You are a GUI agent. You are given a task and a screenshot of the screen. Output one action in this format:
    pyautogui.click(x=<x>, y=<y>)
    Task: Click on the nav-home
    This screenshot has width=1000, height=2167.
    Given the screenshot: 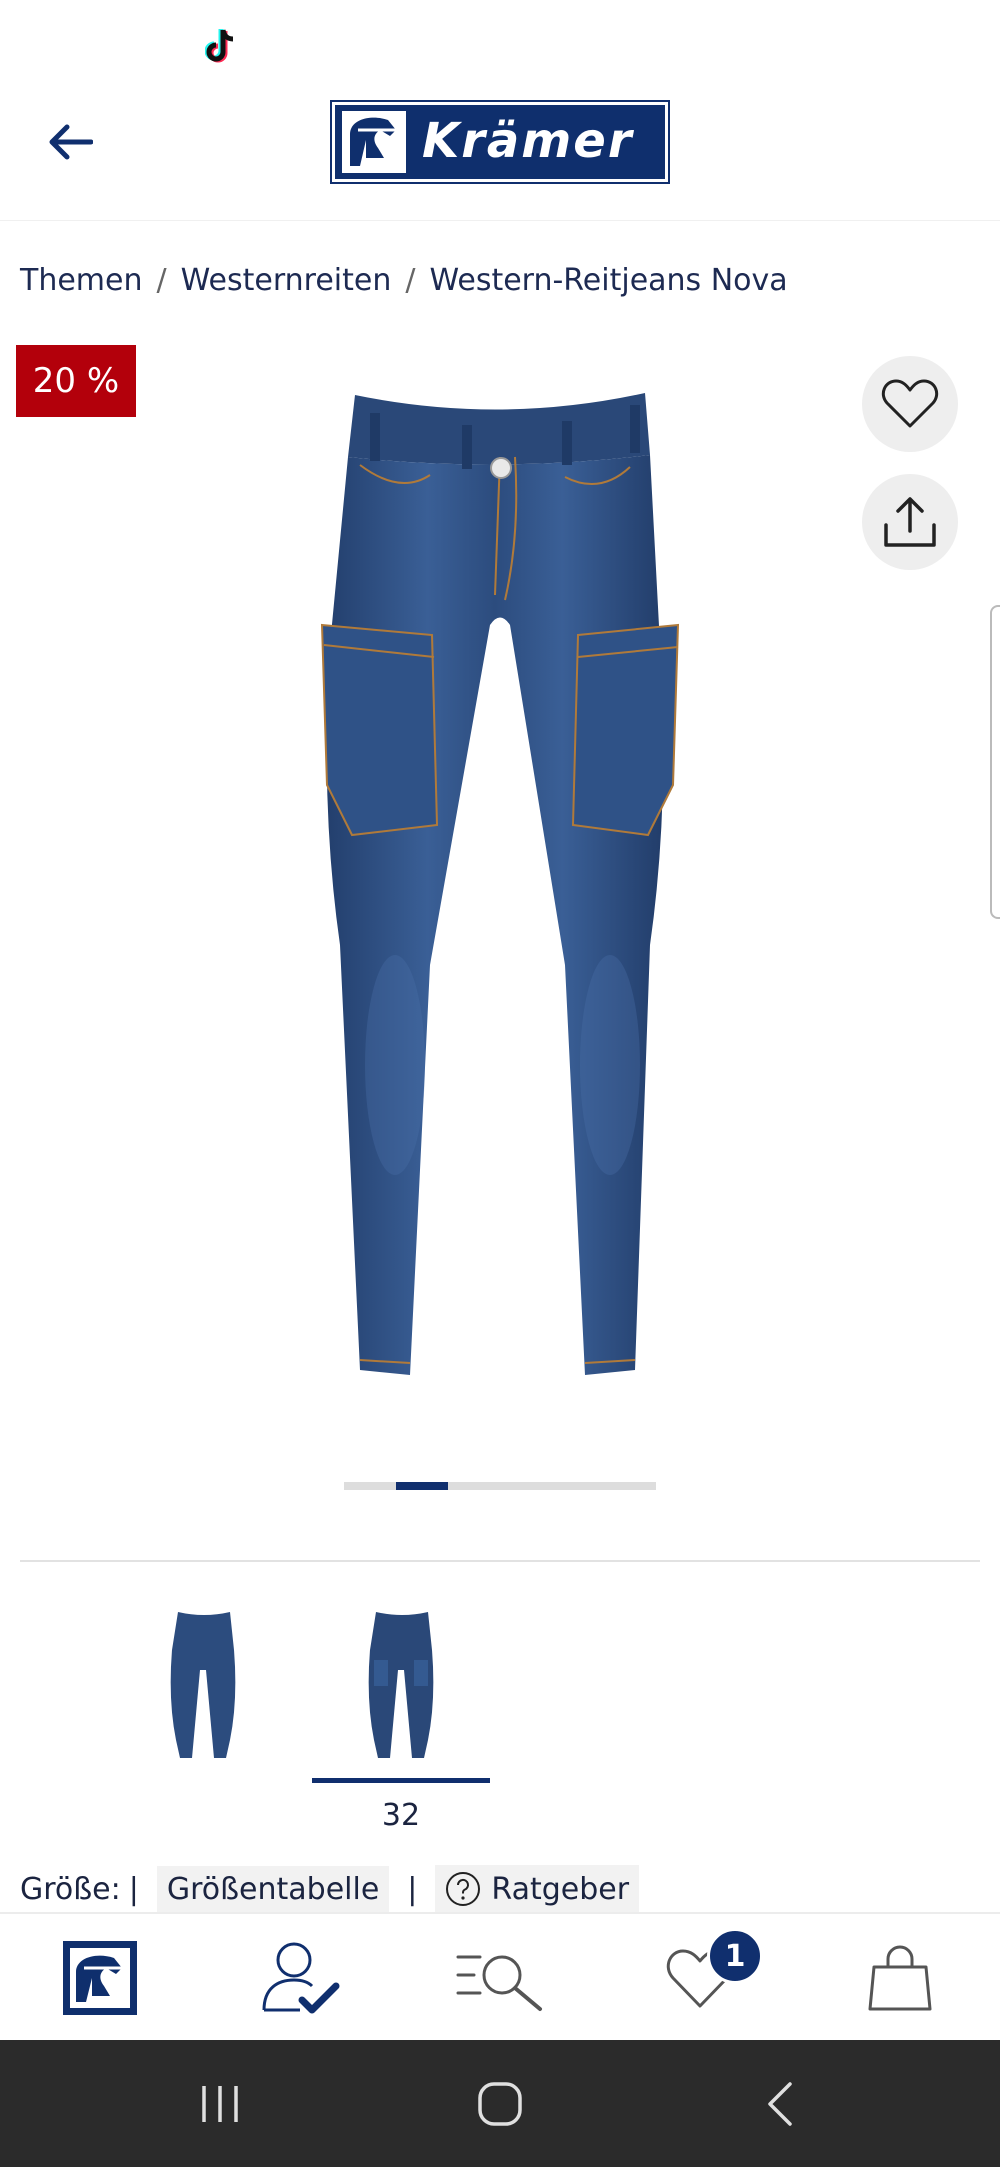 What is the action you would take?
    pyautogui.click(x=100, y=1978)
    